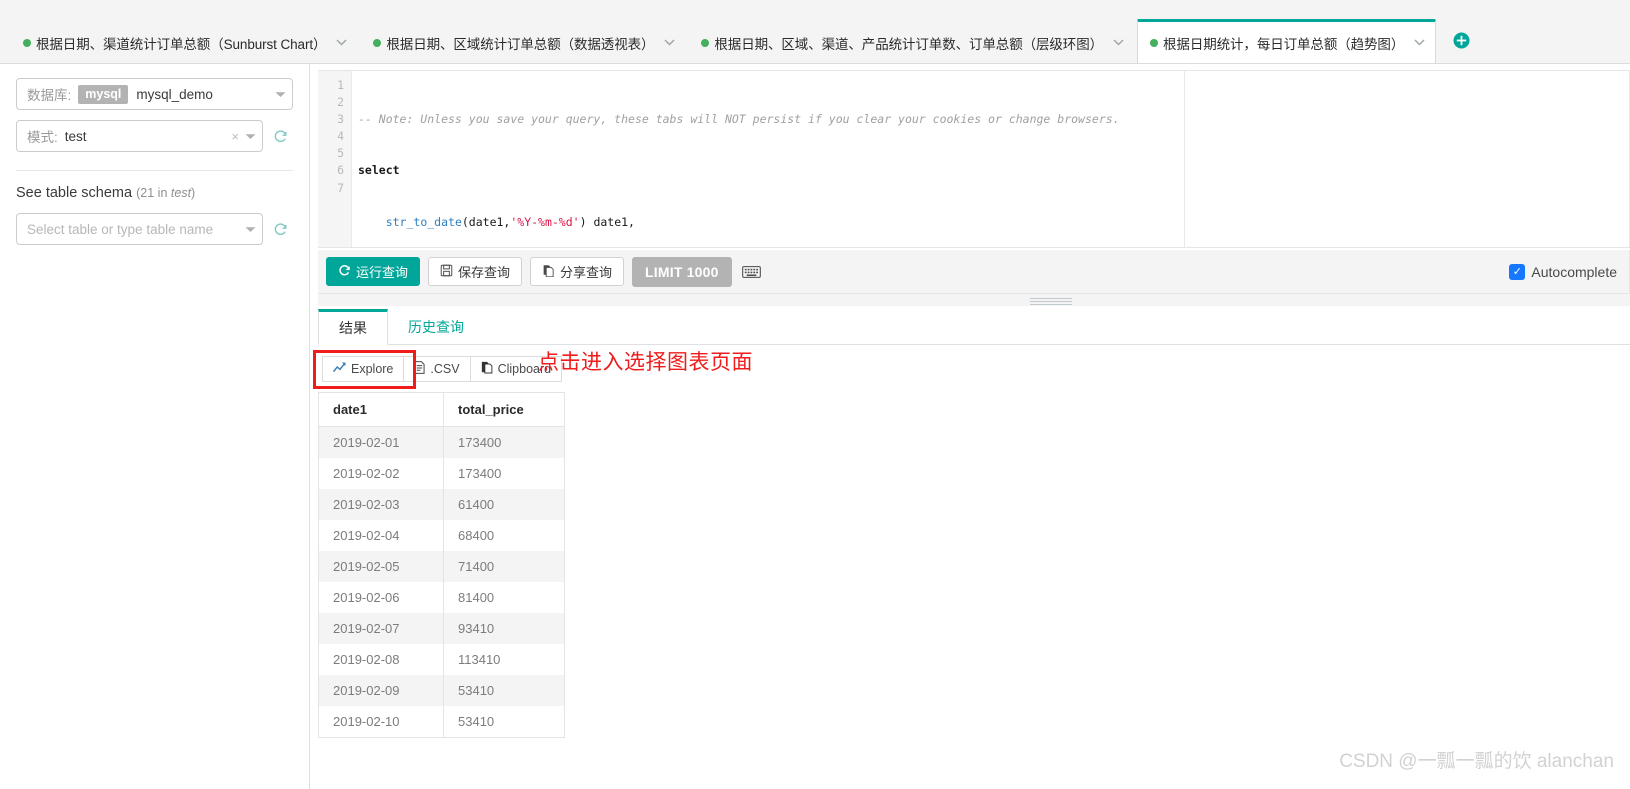 The width and height of the screenshot is (1630, 789). Describe the element at coordinates (381, 628) in the screenshot. I see `cell-date1: 2019-02-07` at that location.